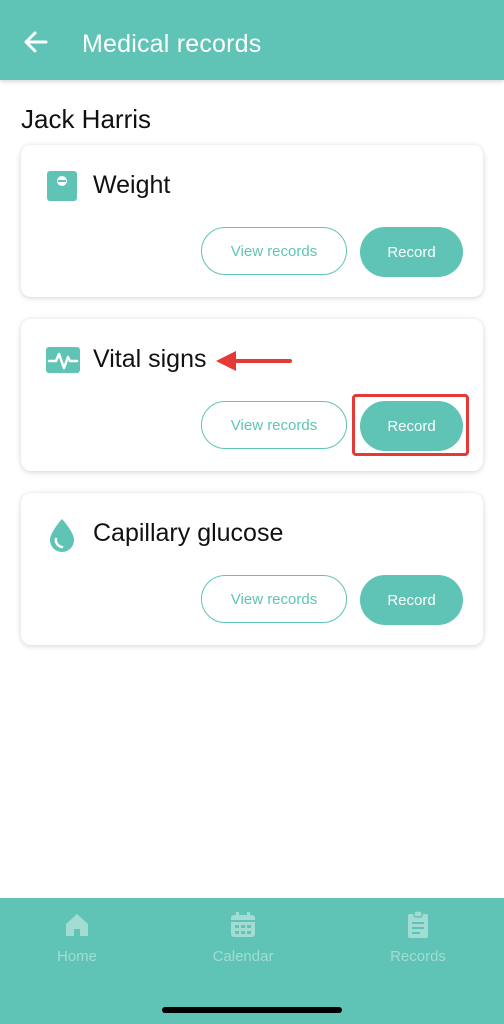  What do you see at coordinates (418, 925) in the screenshot?
I see `clipboard-icon` at bounding box center [418, 925].